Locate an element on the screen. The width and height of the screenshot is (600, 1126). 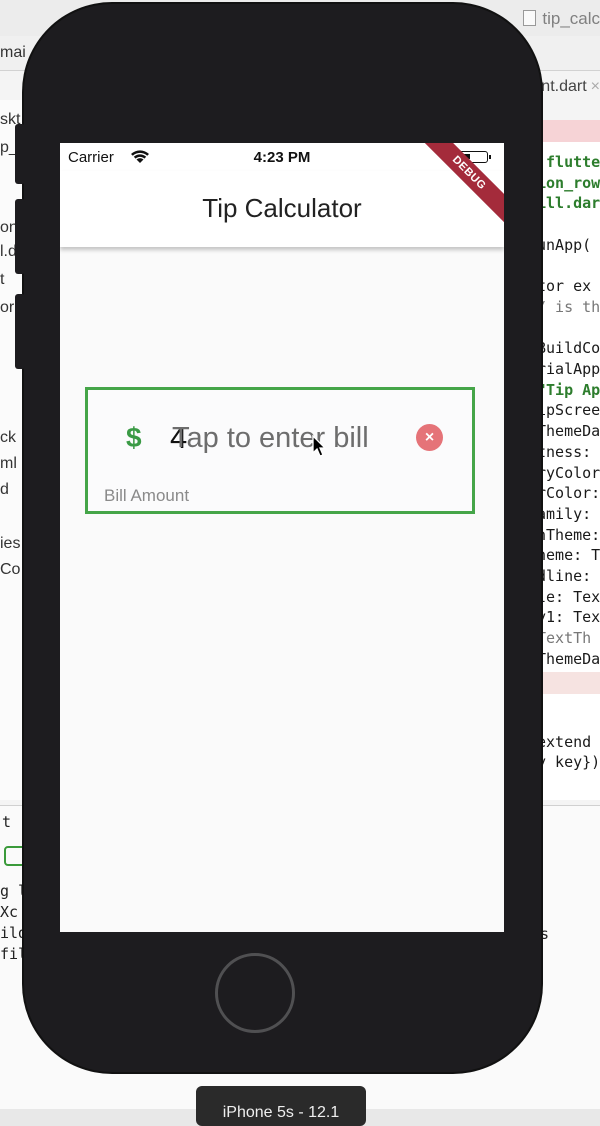
ide-code-line: heme: T is located at coordinates (568, 555).